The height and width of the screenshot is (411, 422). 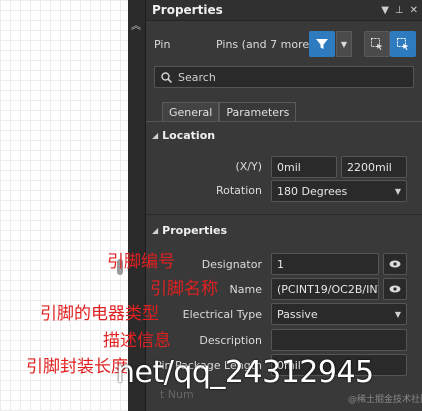 I want to click on electrical-type-select: Passive ▼, so click(x=339, y=314).